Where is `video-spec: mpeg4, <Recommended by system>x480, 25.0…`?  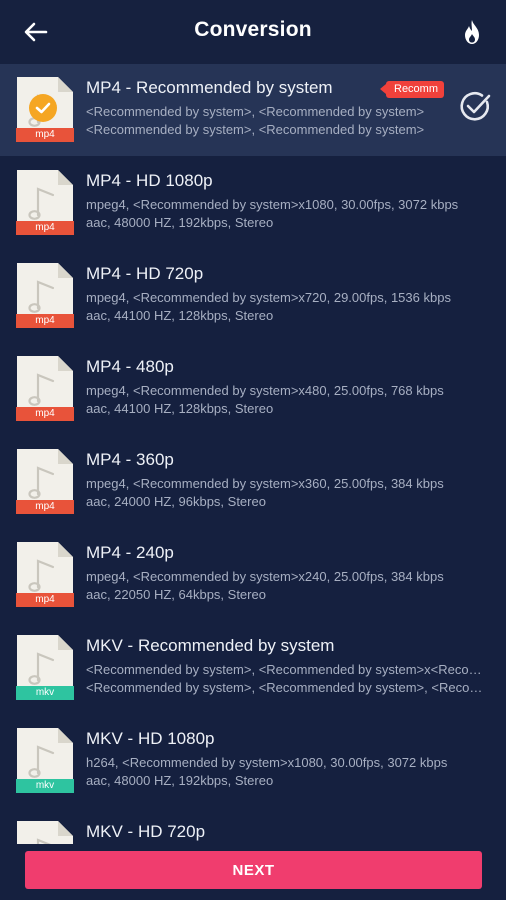 video-spec: mpeg4, <Recommended by system>x480, 25.0… is located at coordinates (265, 390).